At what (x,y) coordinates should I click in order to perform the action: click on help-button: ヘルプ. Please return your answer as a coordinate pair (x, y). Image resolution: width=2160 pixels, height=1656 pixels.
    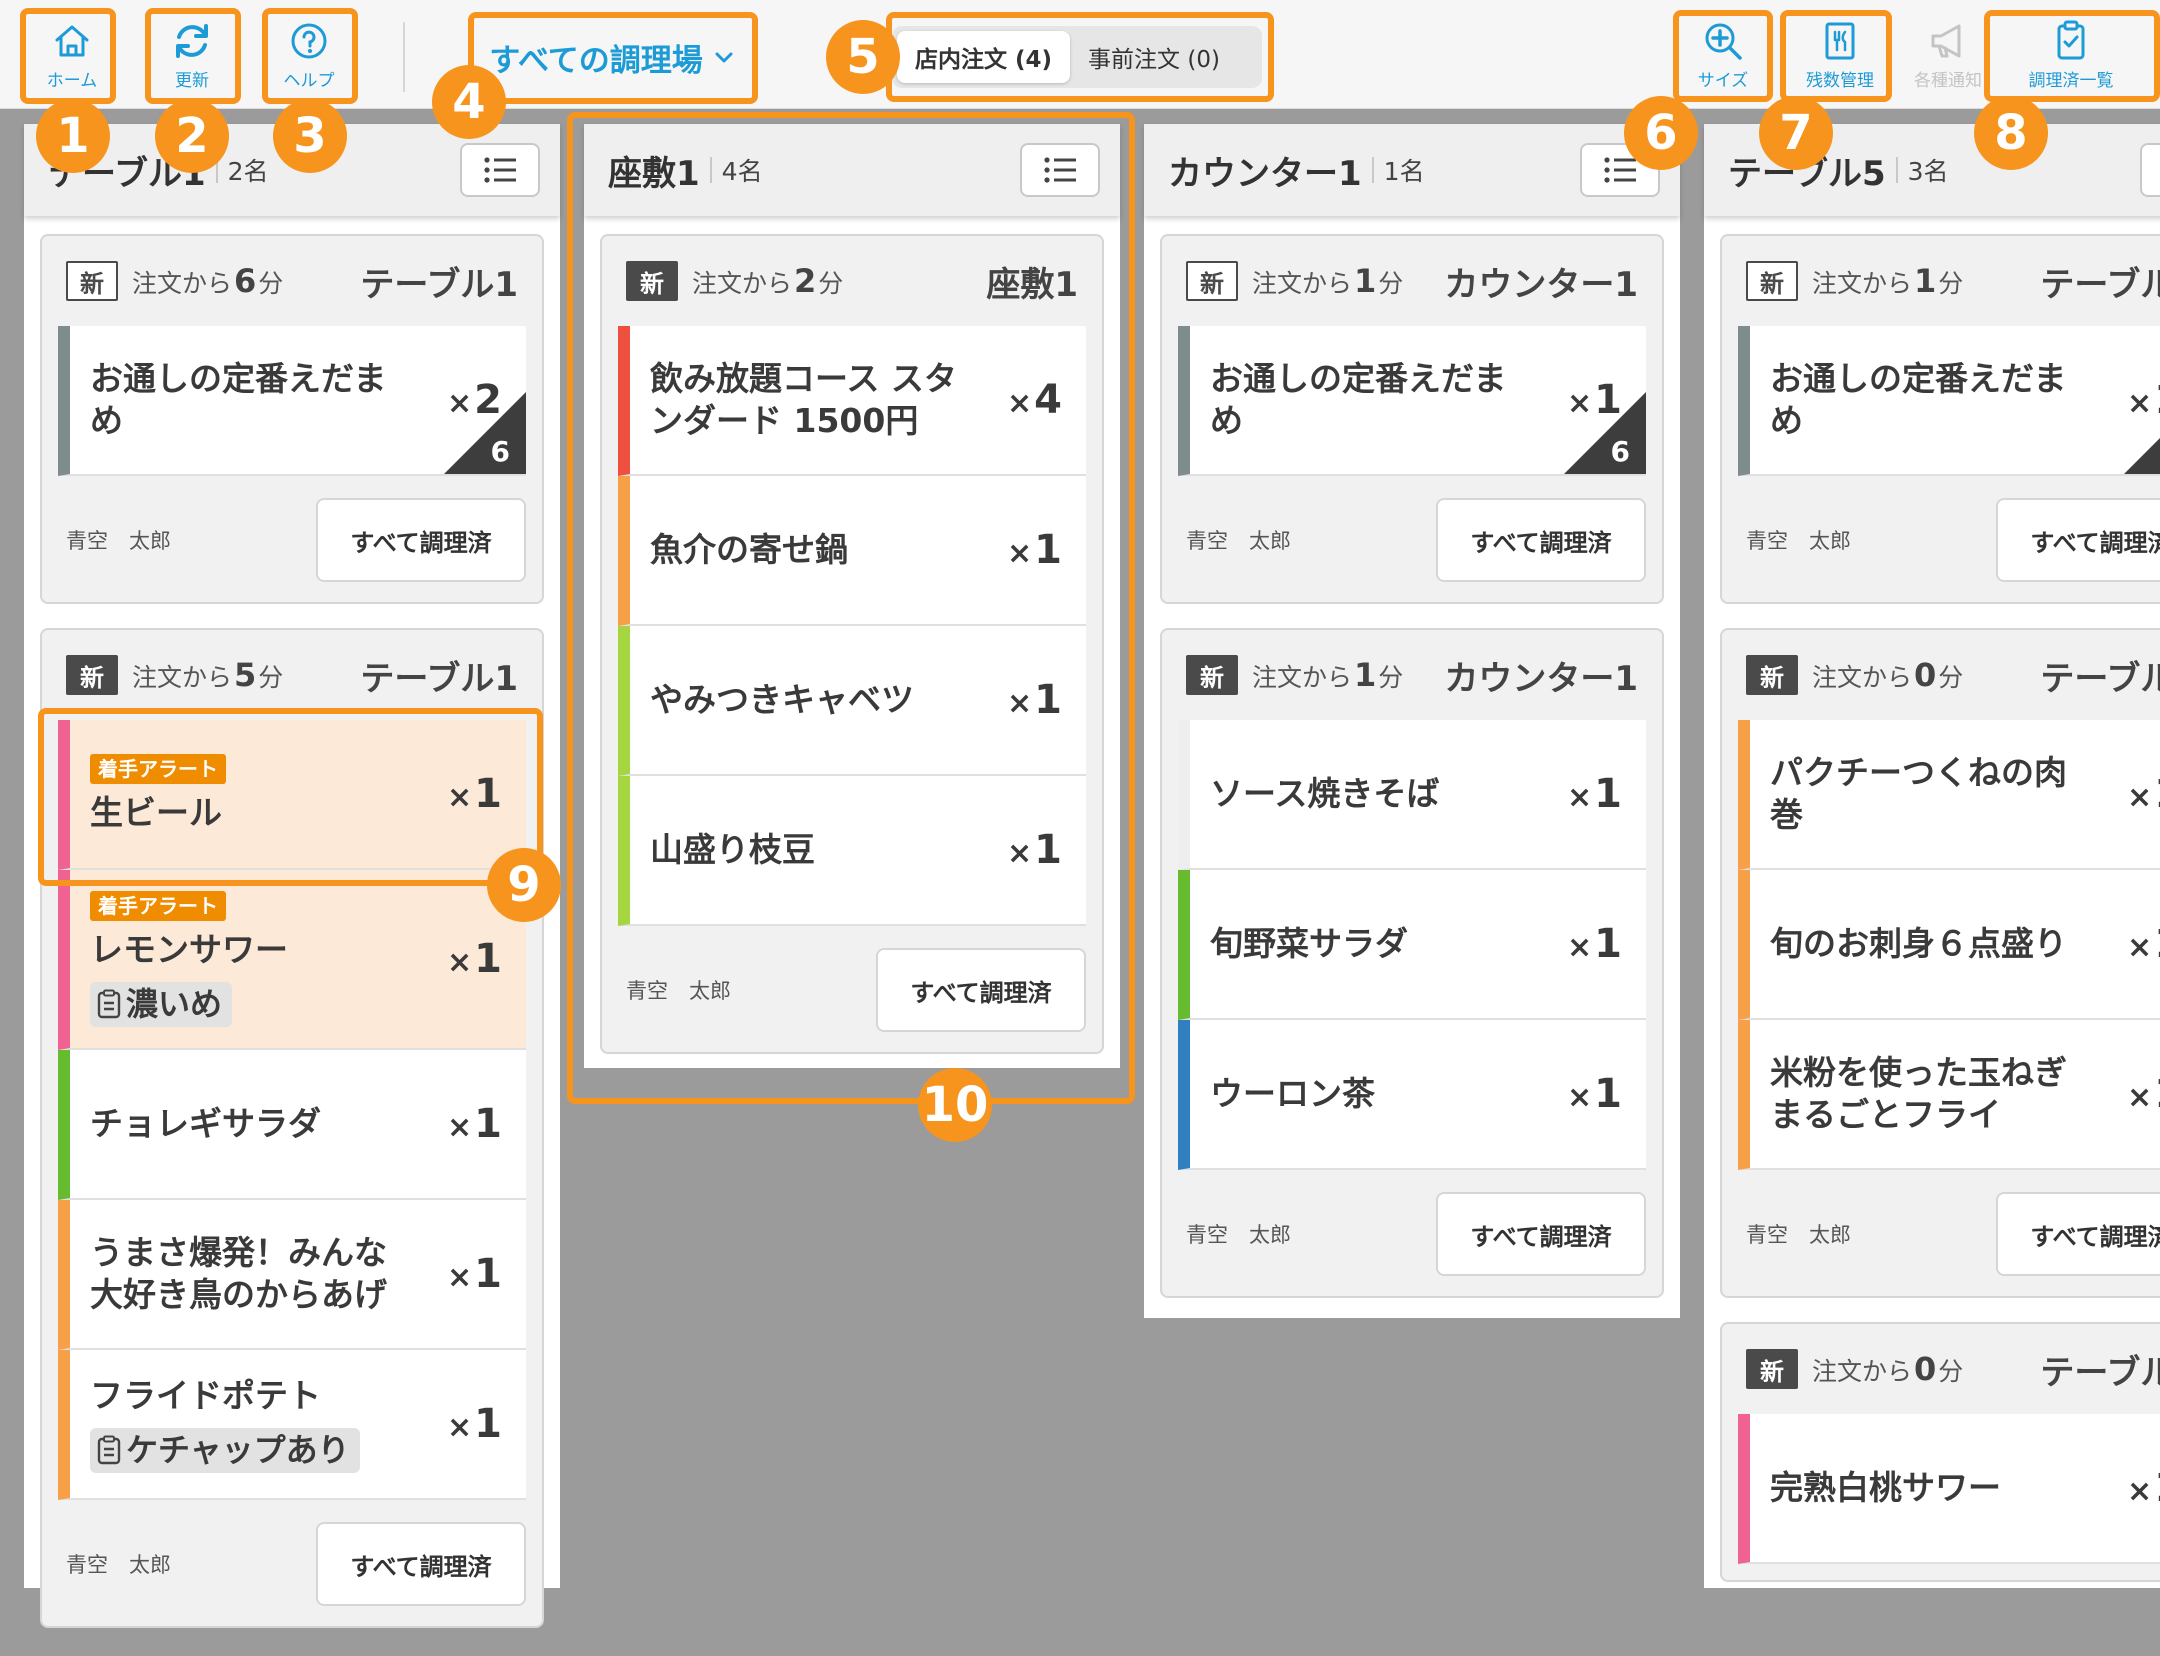
    Looking at the image, I should click on (309, 53).